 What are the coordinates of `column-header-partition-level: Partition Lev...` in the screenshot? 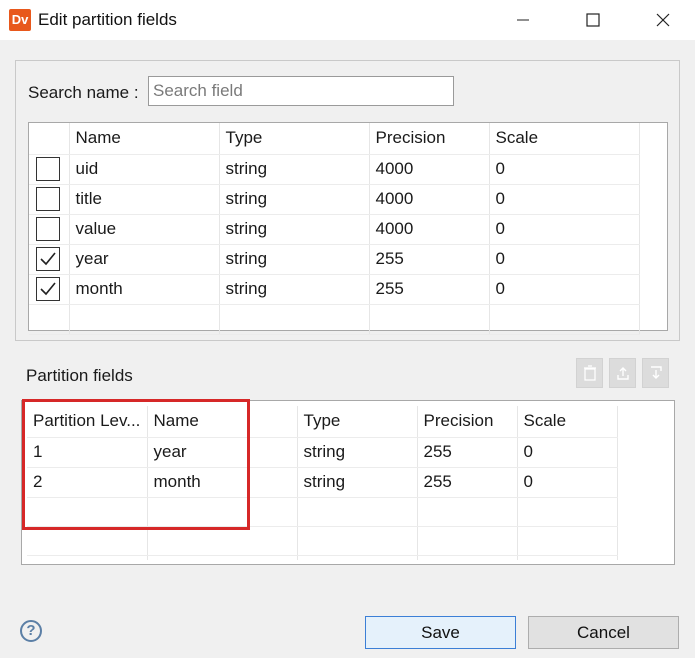 It's located at (87, 422).